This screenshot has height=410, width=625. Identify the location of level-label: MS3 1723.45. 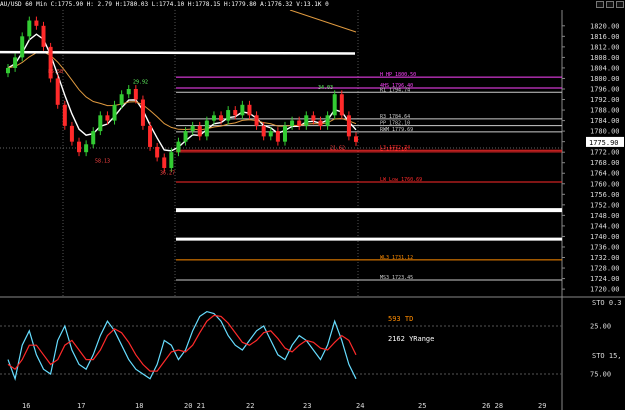
(396, 278).